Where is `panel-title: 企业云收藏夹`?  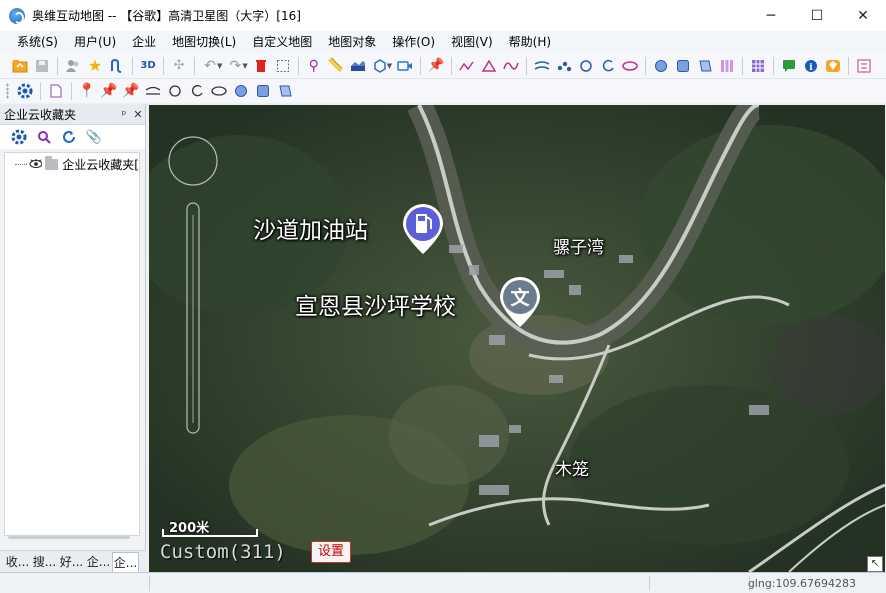 panel-title: 企业云收藏夹 is located at coordinates (40, 114).